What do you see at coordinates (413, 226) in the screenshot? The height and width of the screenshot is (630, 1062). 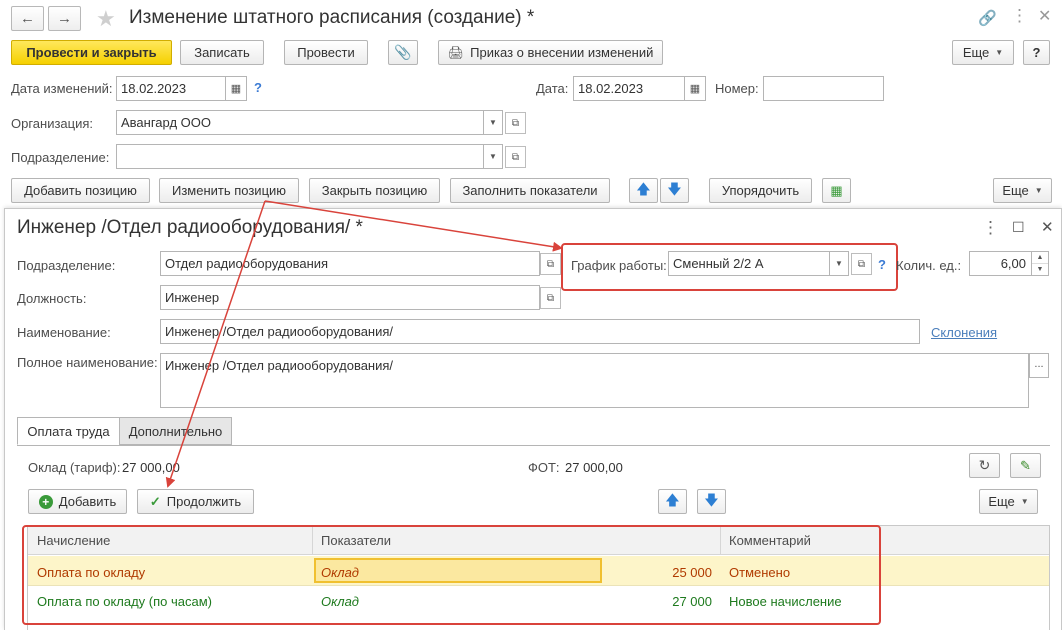 I see `arrow-to-schedule` at bounding box center [413, 226].